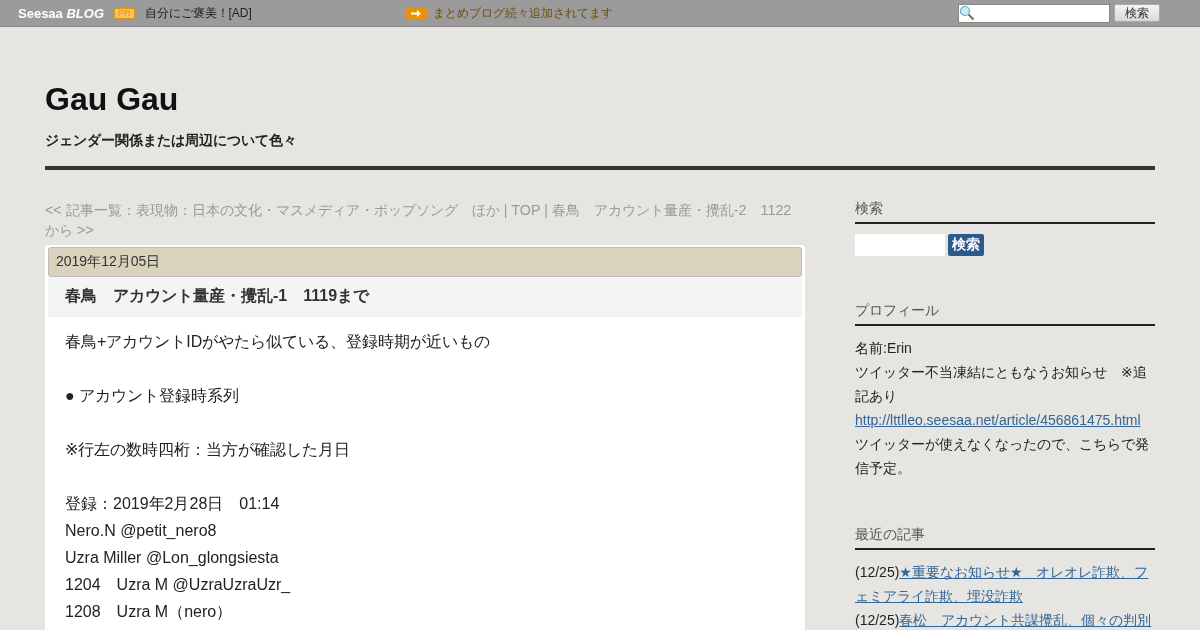  Describe the element at coordinates (149, 611) in the screenshot. I see `article-text: 1208 Uzra M（nero）` at that location.